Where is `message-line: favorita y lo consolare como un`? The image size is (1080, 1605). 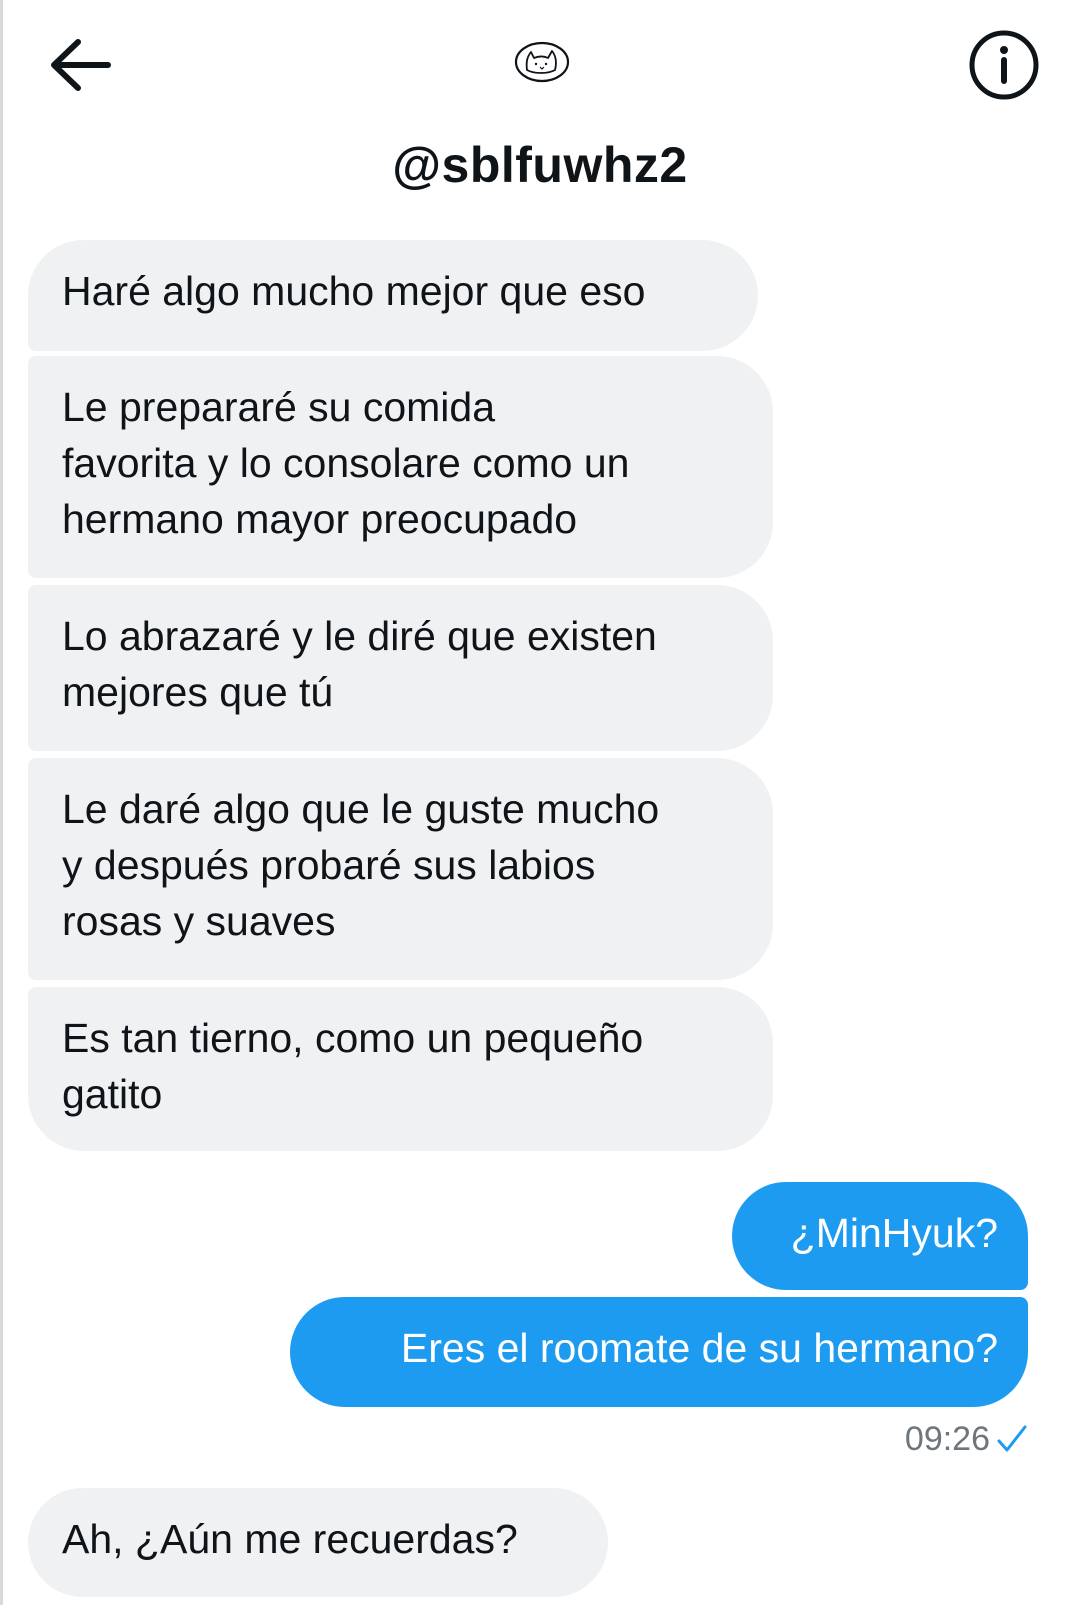
message-line: favorita y lo consolare como un is located at coordinates (346, 463).